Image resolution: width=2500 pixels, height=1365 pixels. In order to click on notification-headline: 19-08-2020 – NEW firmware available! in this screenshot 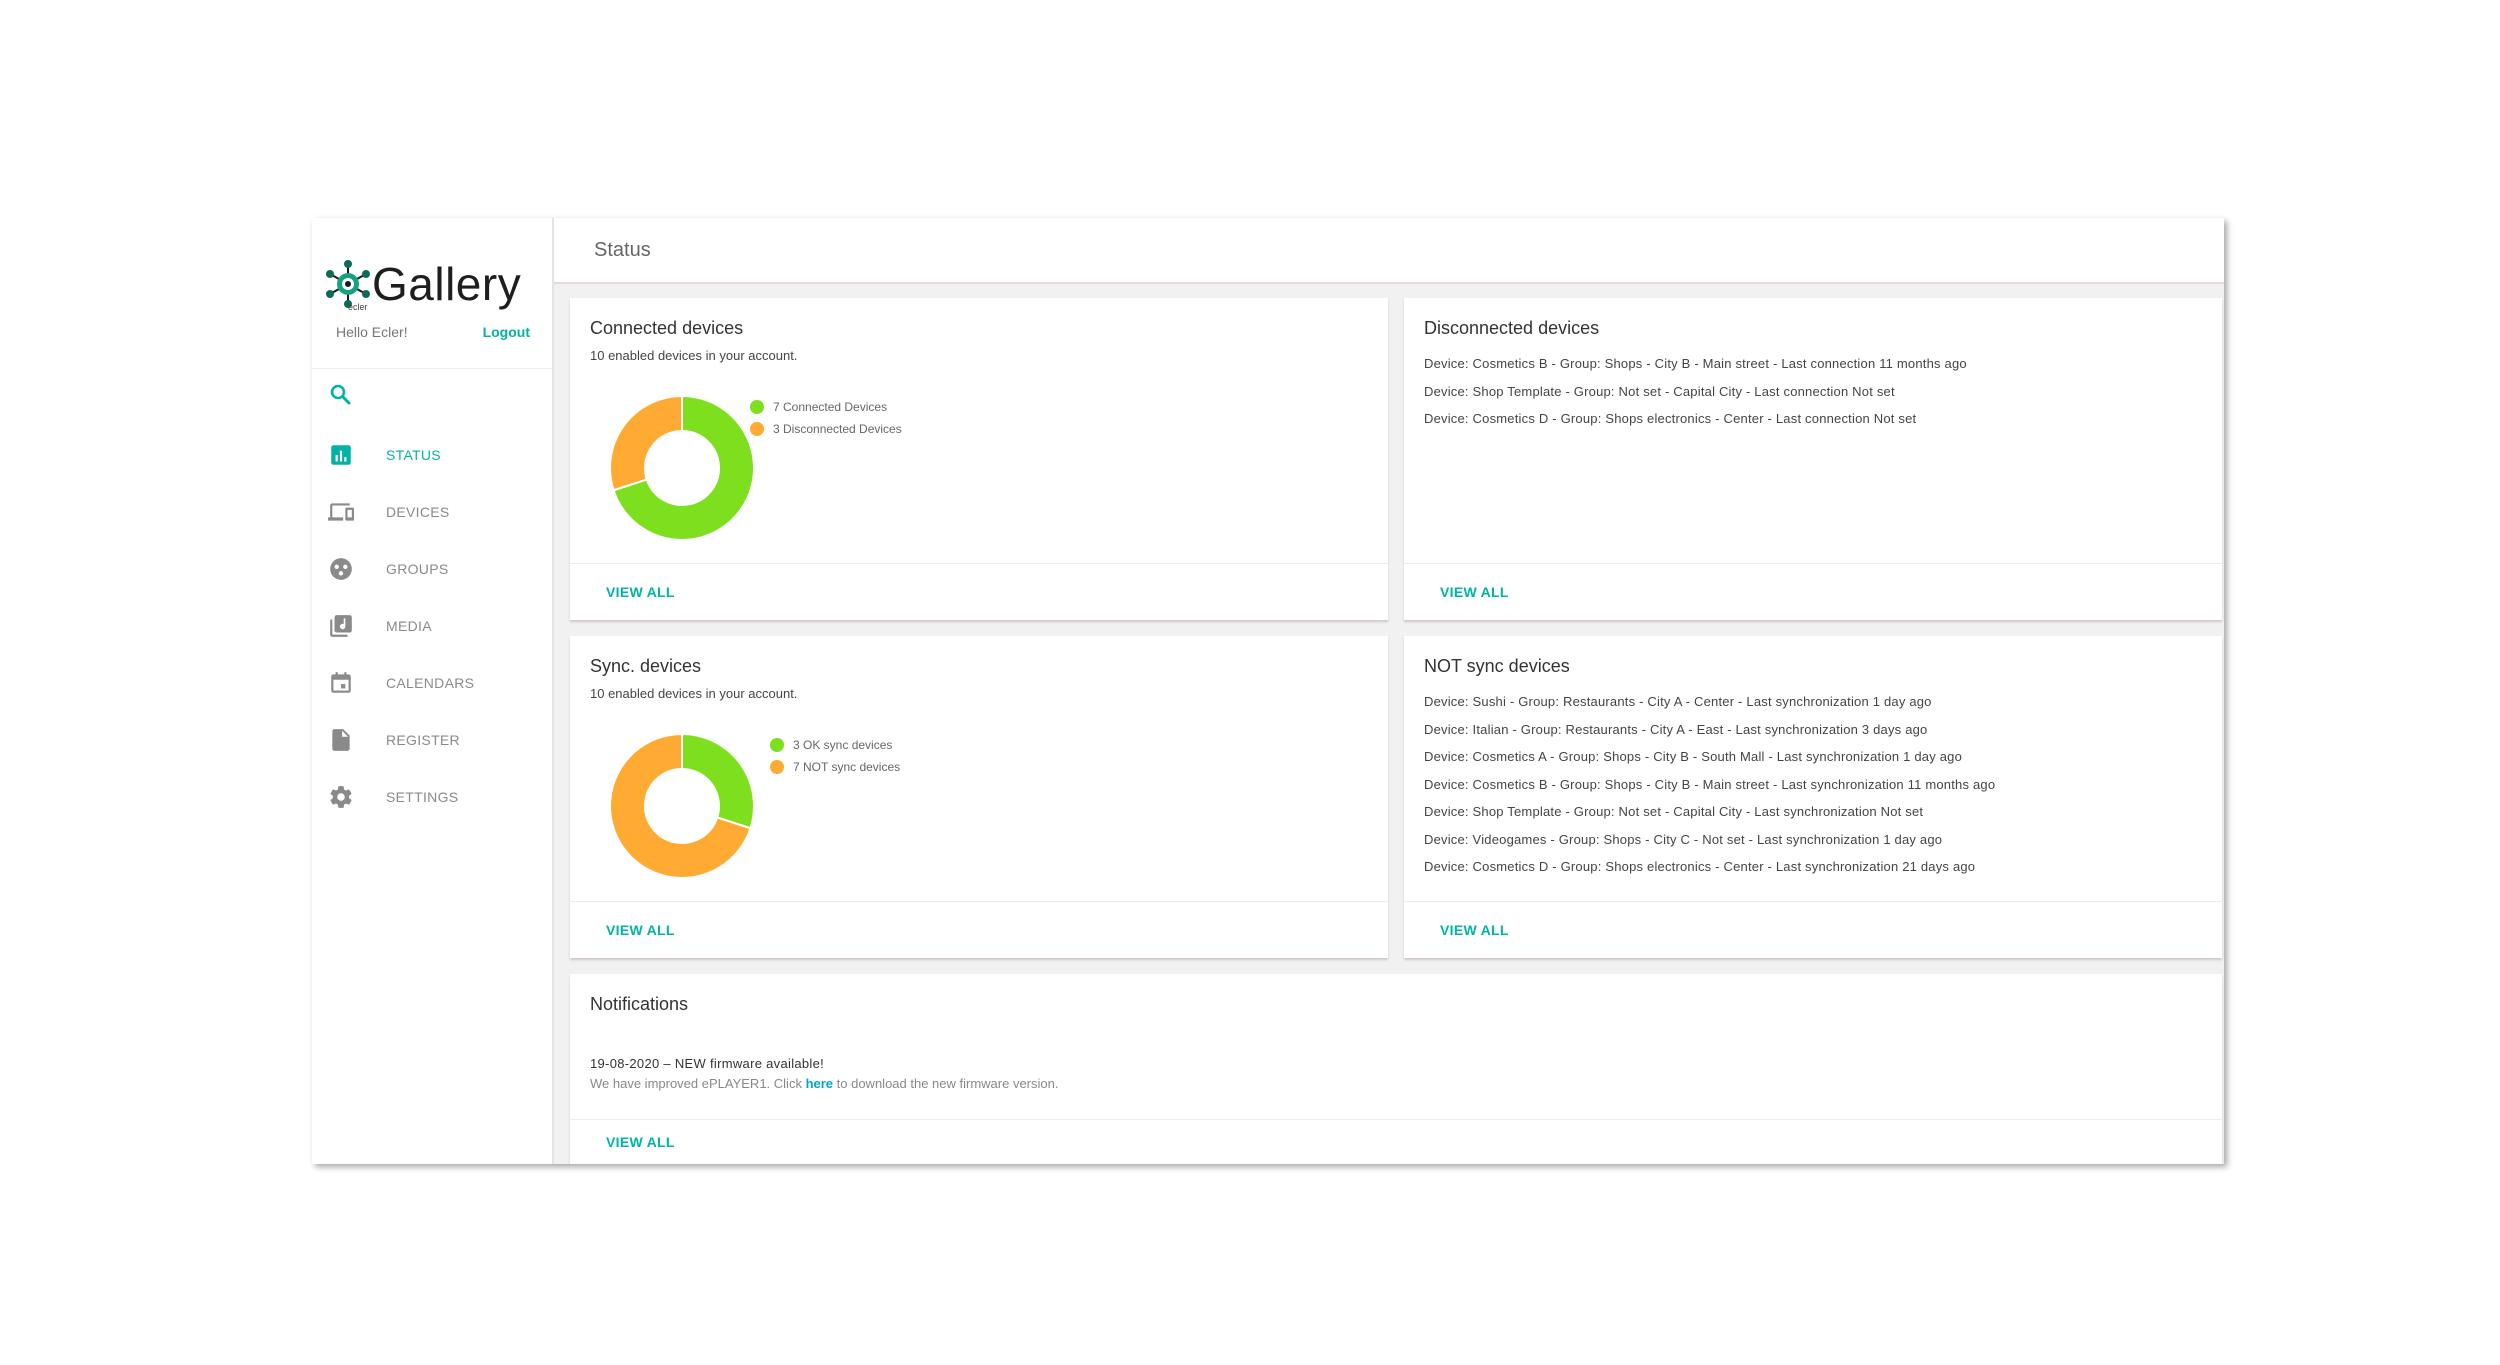, I will do `click(707, 1063)`.